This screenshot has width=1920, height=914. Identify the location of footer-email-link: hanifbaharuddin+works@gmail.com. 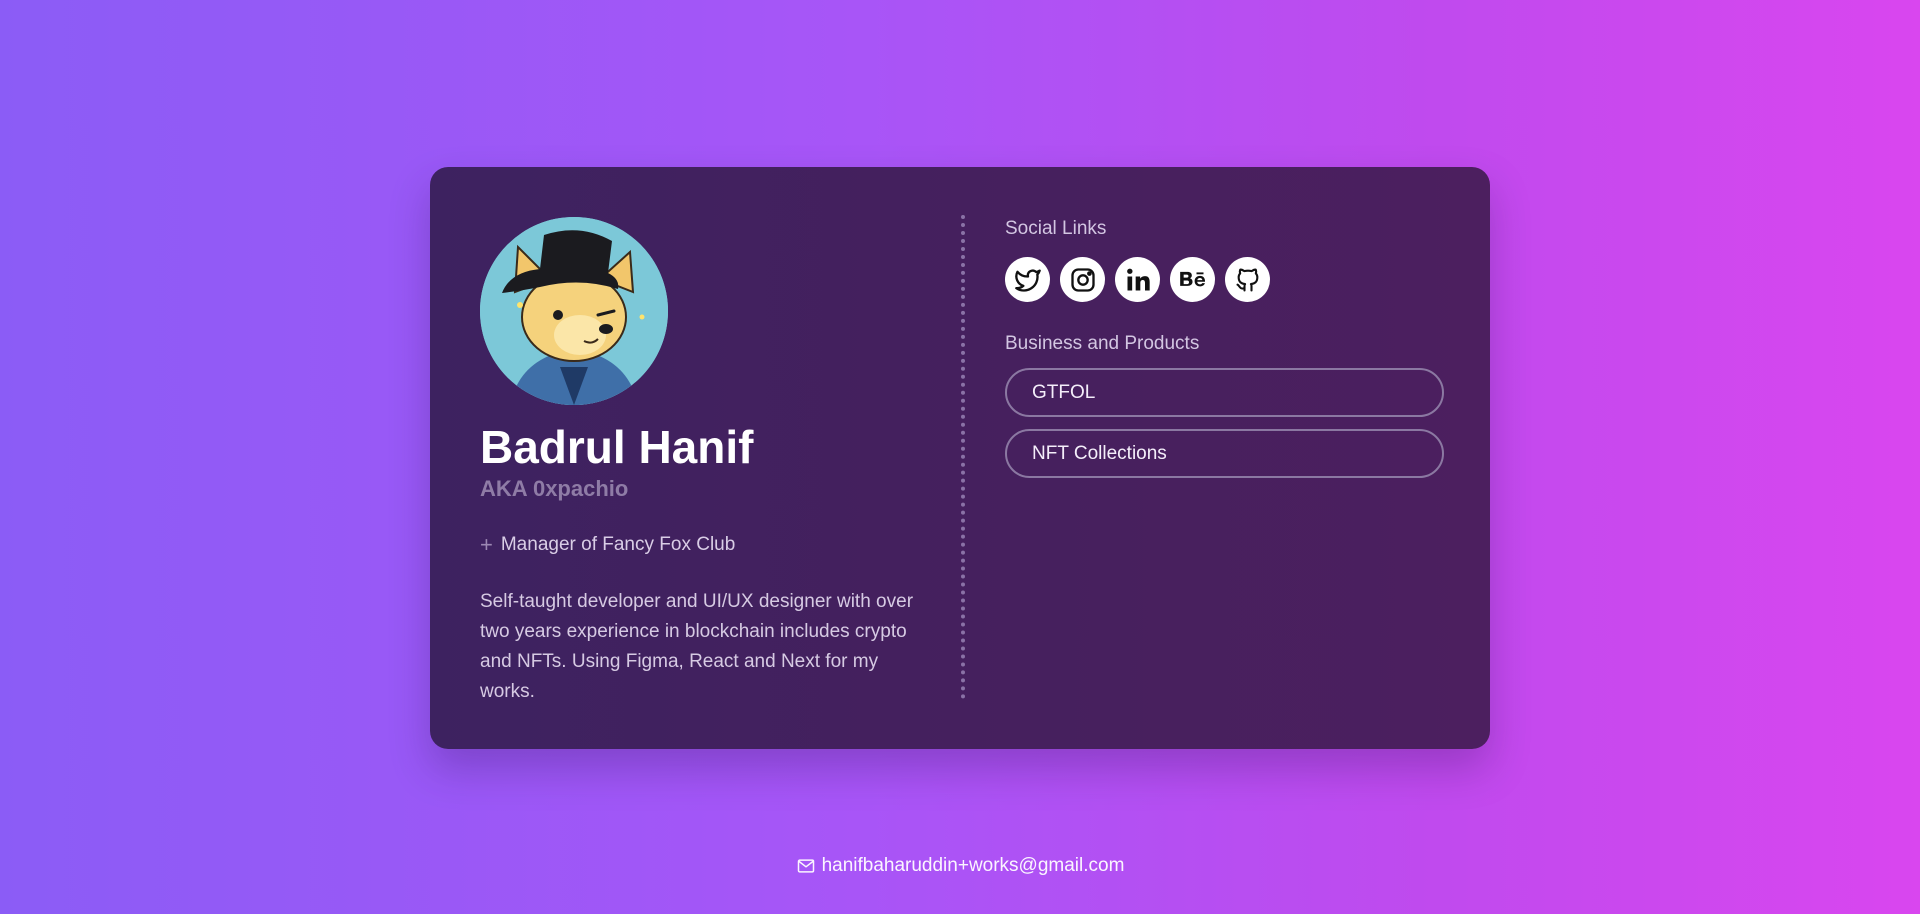
(960, 866).